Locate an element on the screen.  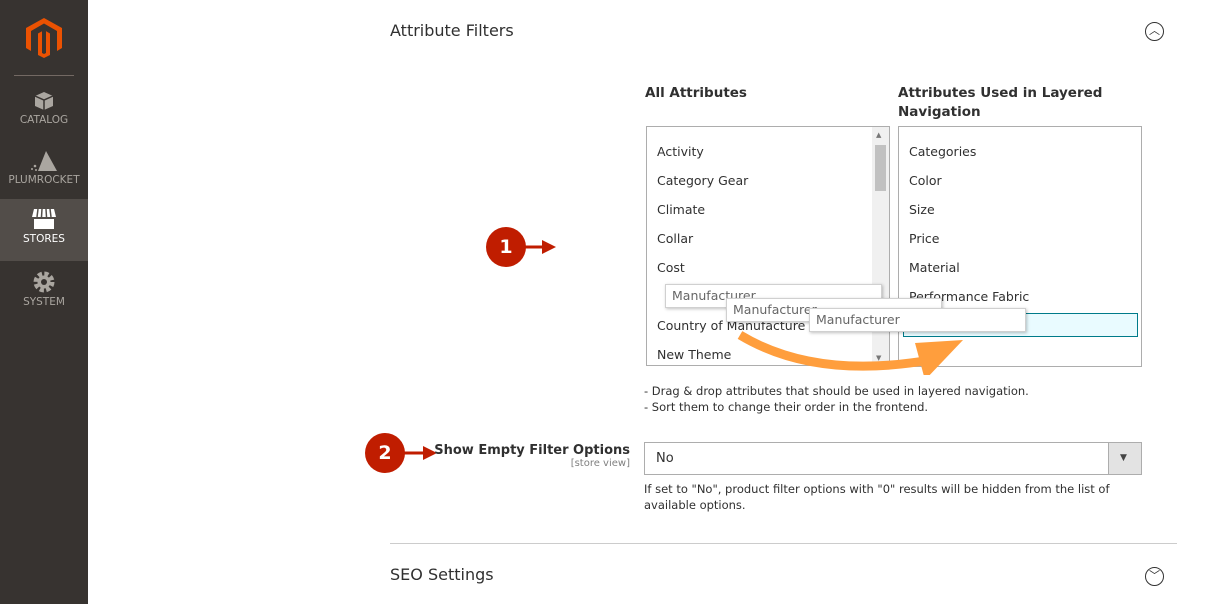
select-toggle: ▼ is located at coordinates (1124, 458).